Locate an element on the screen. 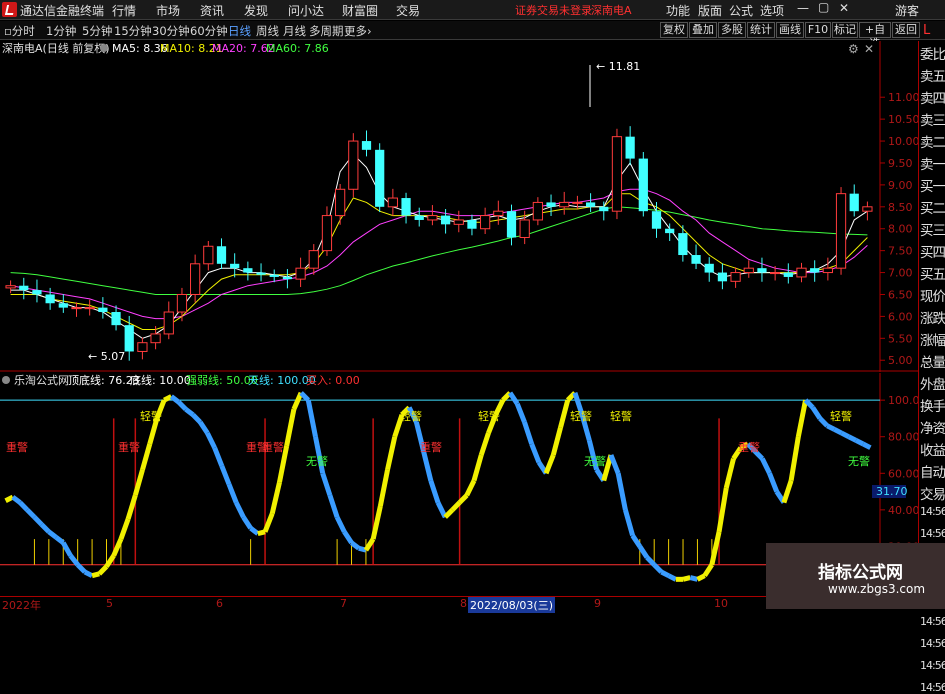 The width and height of the screenshot is (945, 694). back-button: 返回 is located at coordinates (906, 30).